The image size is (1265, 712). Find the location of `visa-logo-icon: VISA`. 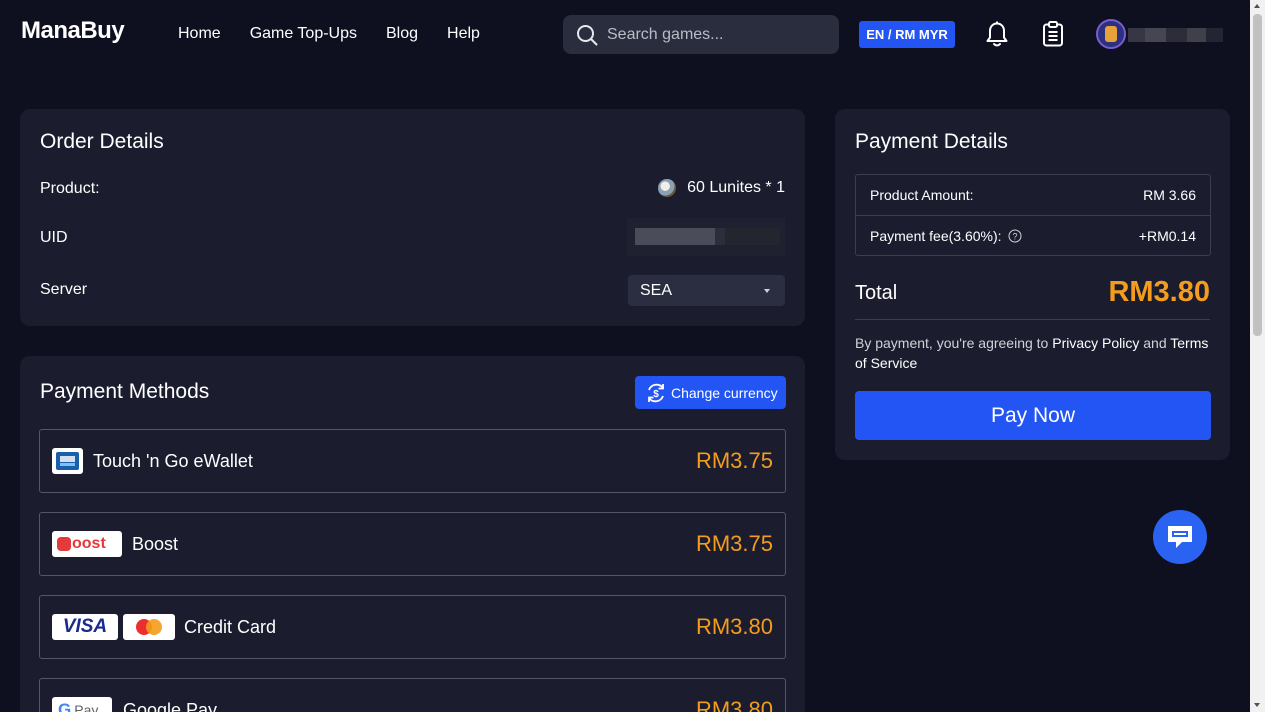

visa-logo-icon: VISA is located at coordinates (85, 627).